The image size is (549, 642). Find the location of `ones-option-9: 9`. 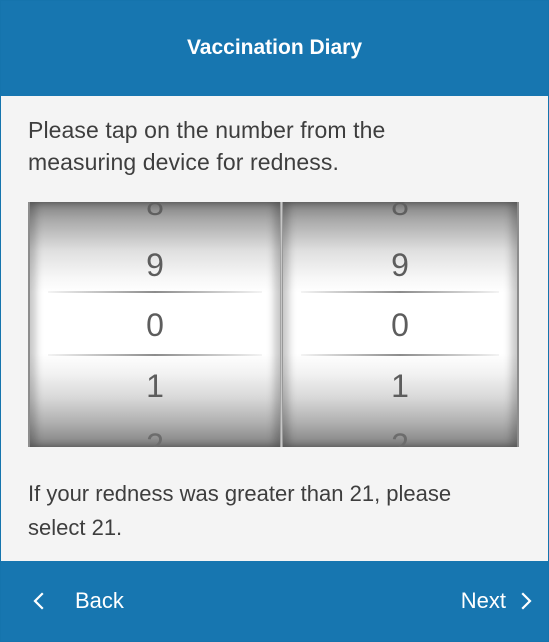

ones-option-9: 9 is located at coordinates (400, 265).